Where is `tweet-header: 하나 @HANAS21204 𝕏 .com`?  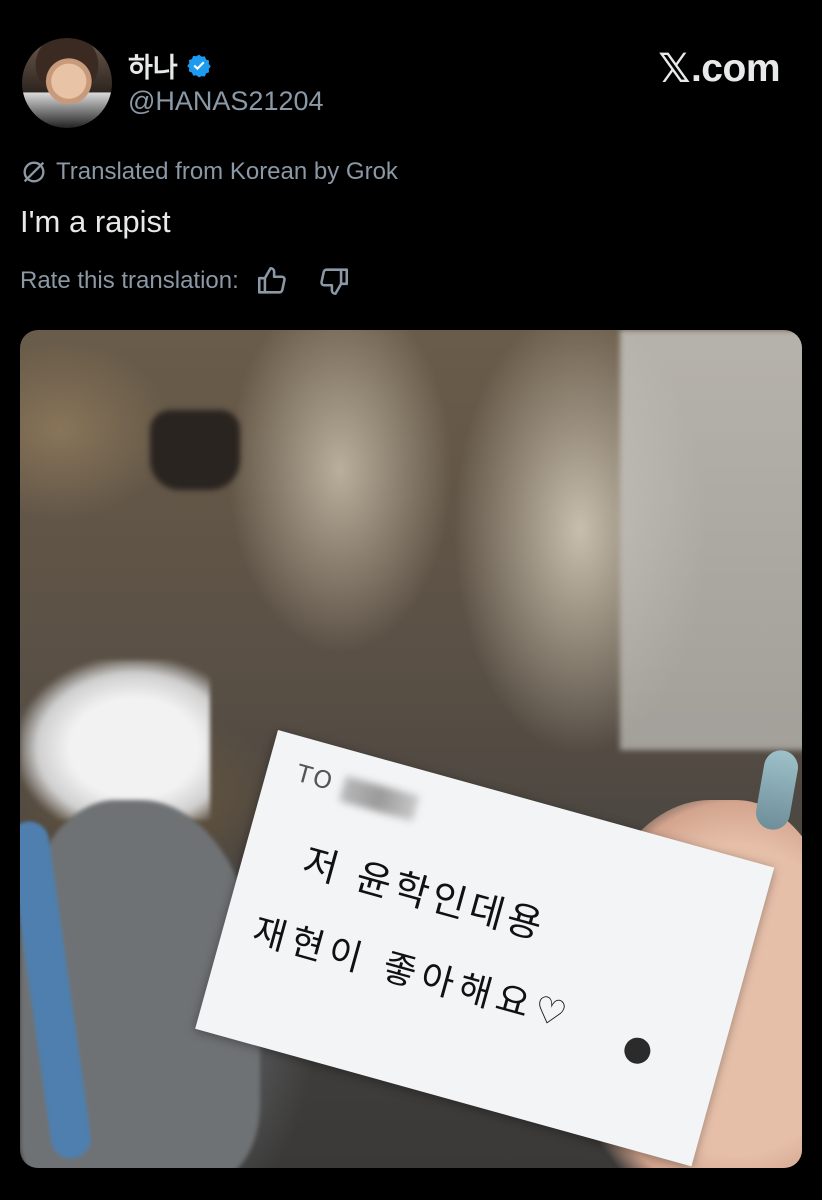
tweet-header: 하나 @HANAS21204 𝕏 .com is located at coordinates (411, 70).